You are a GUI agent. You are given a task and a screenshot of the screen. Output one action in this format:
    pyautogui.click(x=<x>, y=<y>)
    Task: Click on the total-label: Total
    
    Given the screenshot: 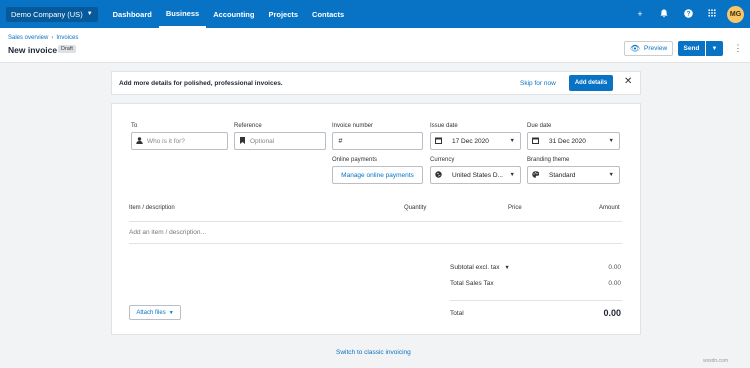 What is the action you would take?
    pyautogui.click(x=457, y=313)
    